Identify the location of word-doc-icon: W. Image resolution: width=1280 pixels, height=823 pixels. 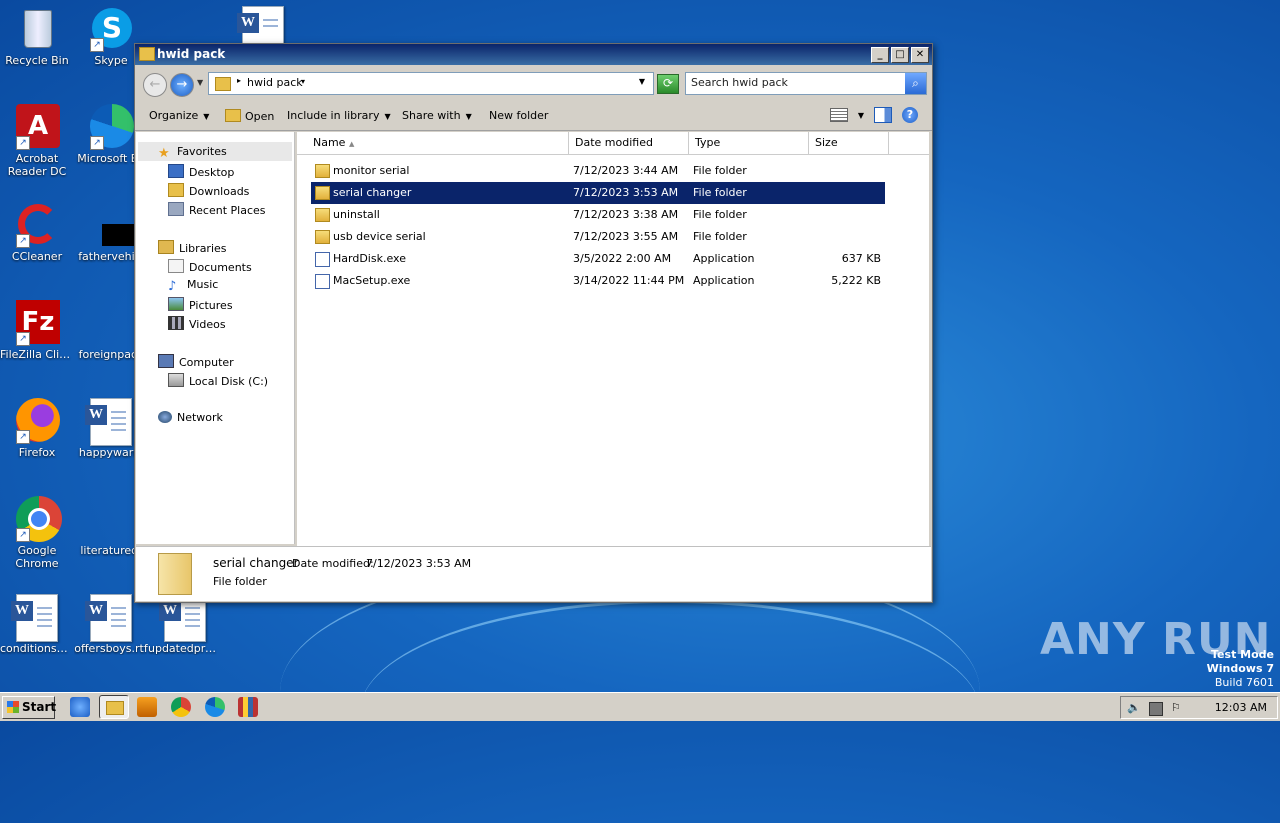
(109, 618).